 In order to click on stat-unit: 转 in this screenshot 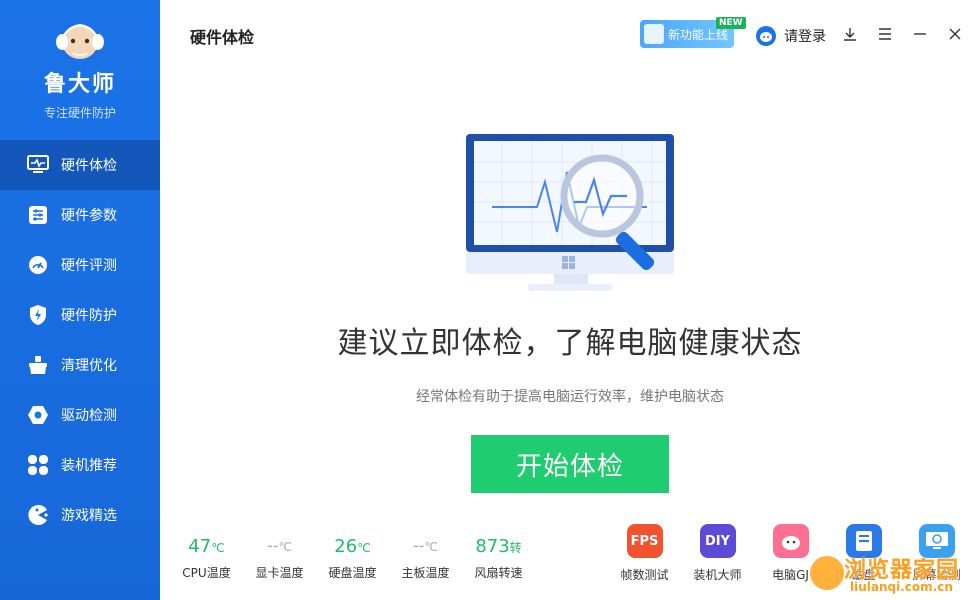, I will do `click(515, 548)`.